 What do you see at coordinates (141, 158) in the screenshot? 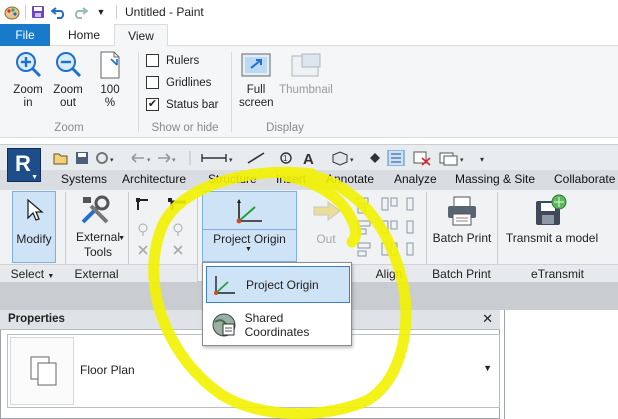
I see `undo-icon: ▾` at bounding box center [141, 158].